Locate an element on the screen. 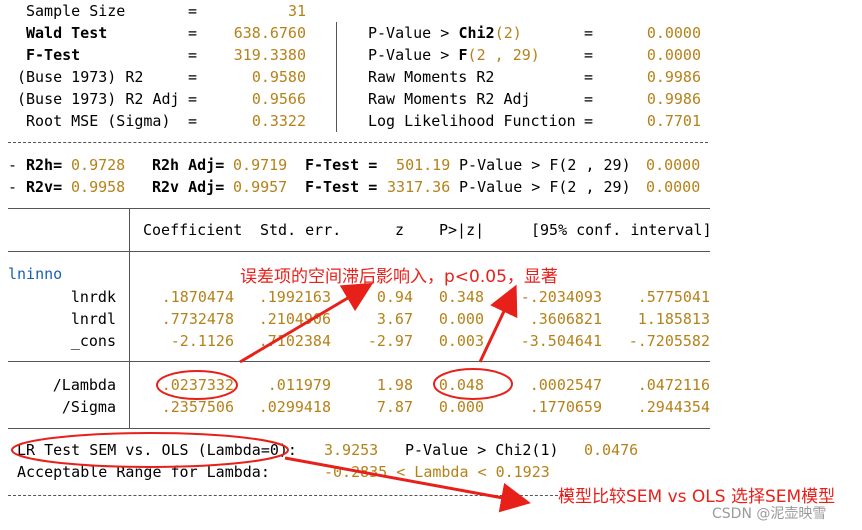  lambda-pvalue-highlight is located at coordinates (473, 384).